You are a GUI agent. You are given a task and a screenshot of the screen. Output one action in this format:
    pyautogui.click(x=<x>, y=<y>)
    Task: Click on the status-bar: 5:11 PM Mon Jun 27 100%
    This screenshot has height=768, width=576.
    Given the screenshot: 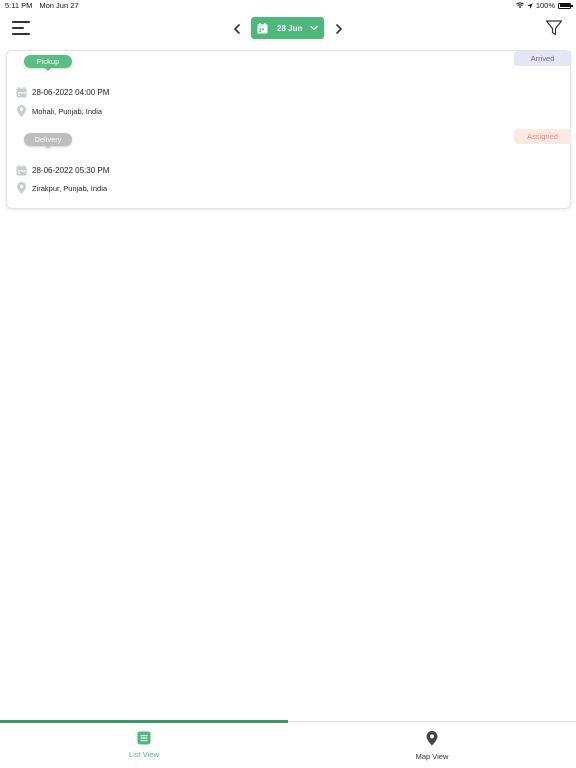 What is the action you would take?
    pyautogui.click(x=288, y=6)
    